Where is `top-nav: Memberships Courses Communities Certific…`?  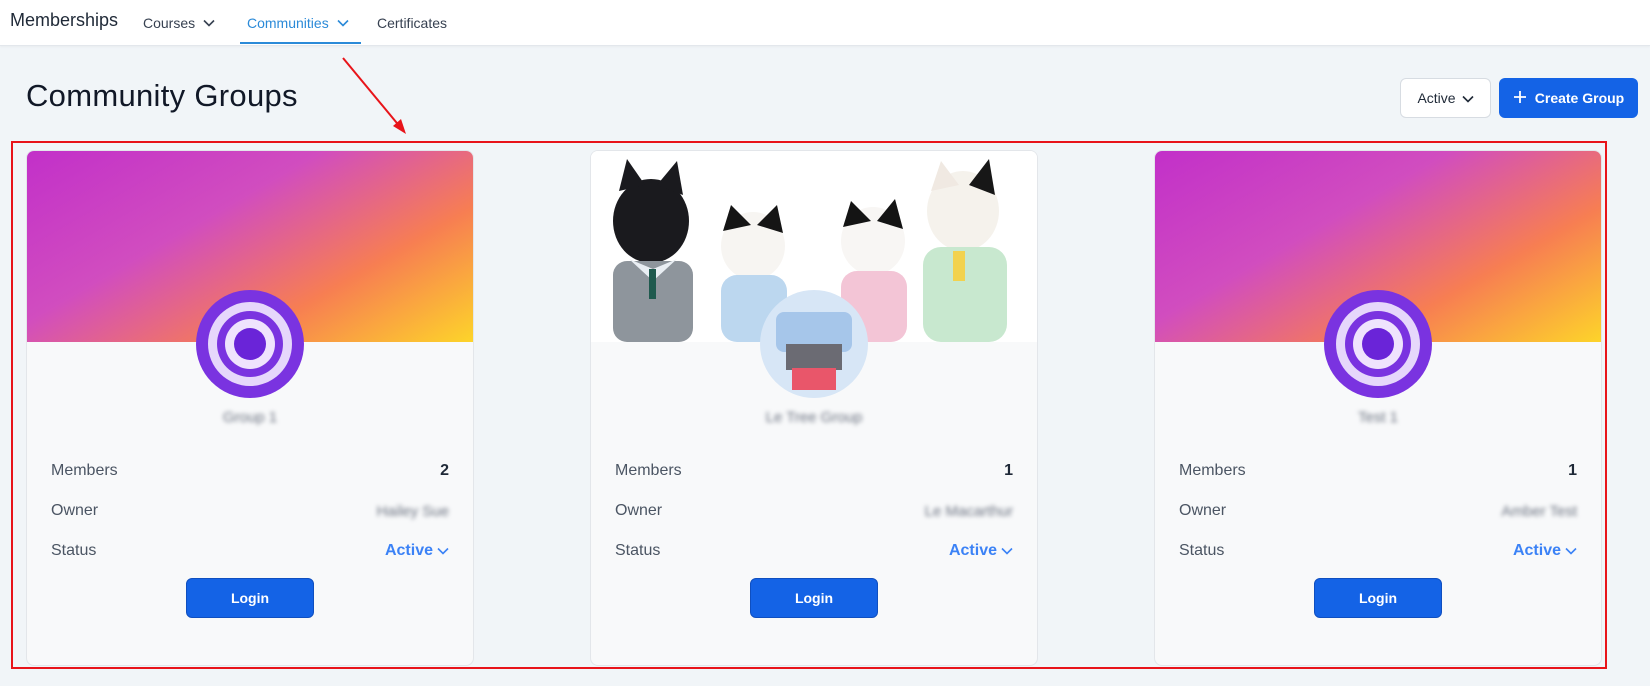
top-nav: Memberships Courses Communities Certific… is located at coordinates (825, 23).